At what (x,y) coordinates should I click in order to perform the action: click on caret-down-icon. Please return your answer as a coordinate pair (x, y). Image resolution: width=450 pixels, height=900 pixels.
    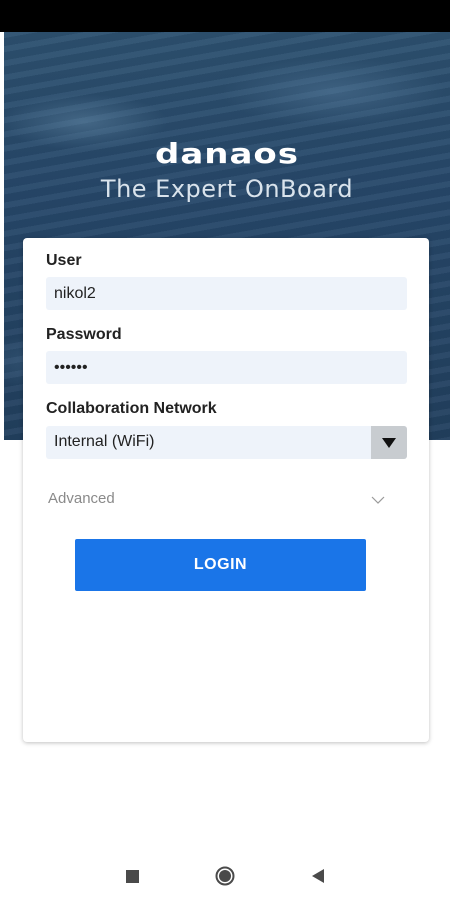
    Looking at the image, I should click on (389, 442).